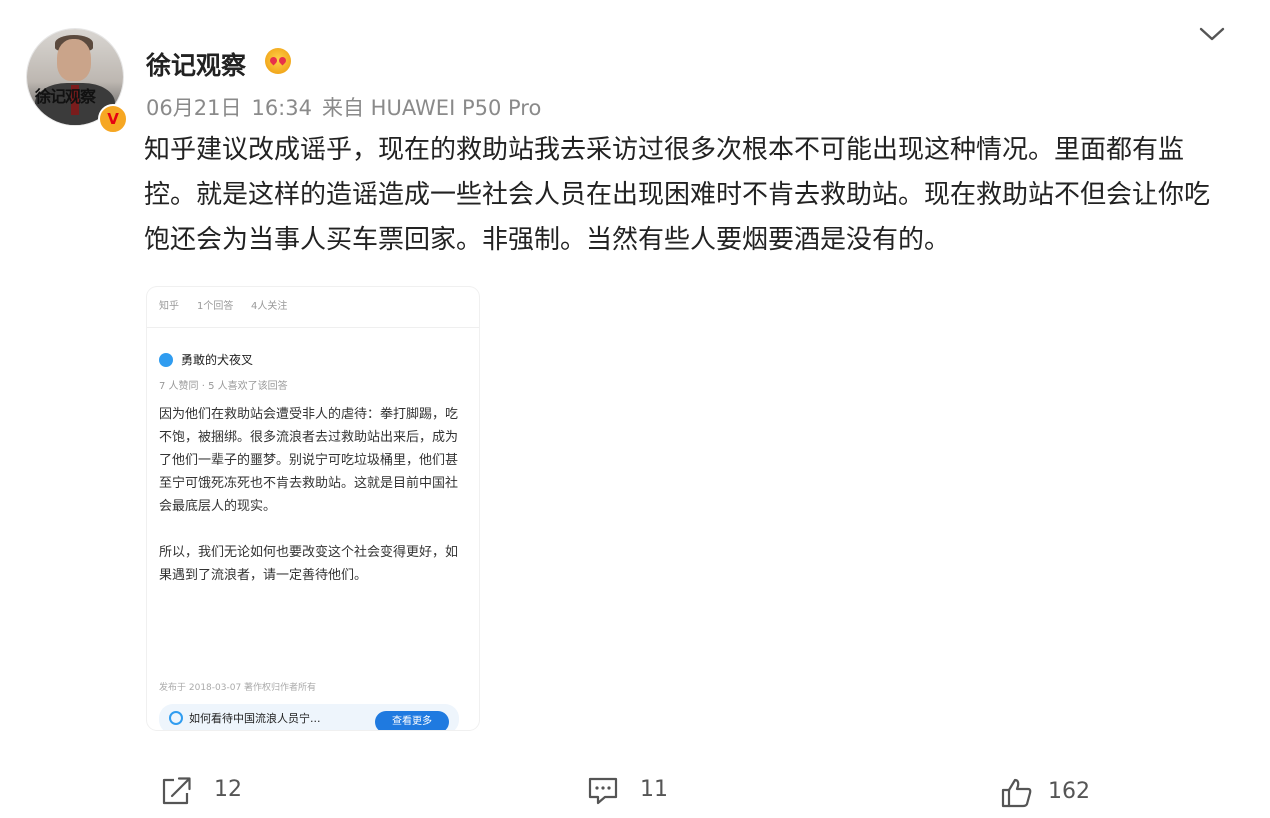  What do you see at coordinates (1016, 793) in the screenshot?
I see `thumbs-up-icon` at bounding box center [1016, 793].